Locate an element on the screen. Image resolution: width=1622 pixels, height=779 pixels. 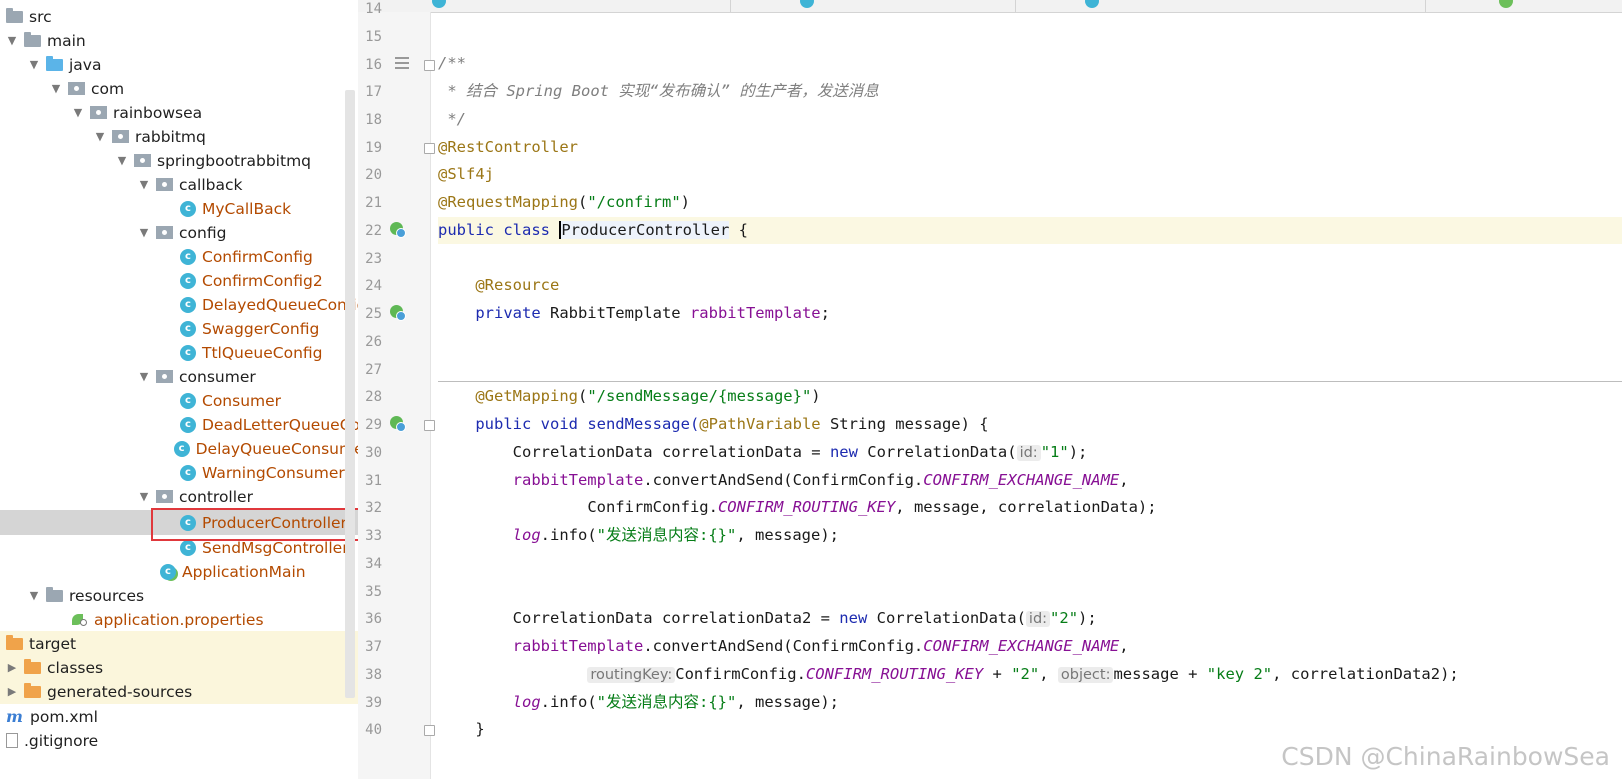
tree-item-target: target is located at coordinates (185, 643).